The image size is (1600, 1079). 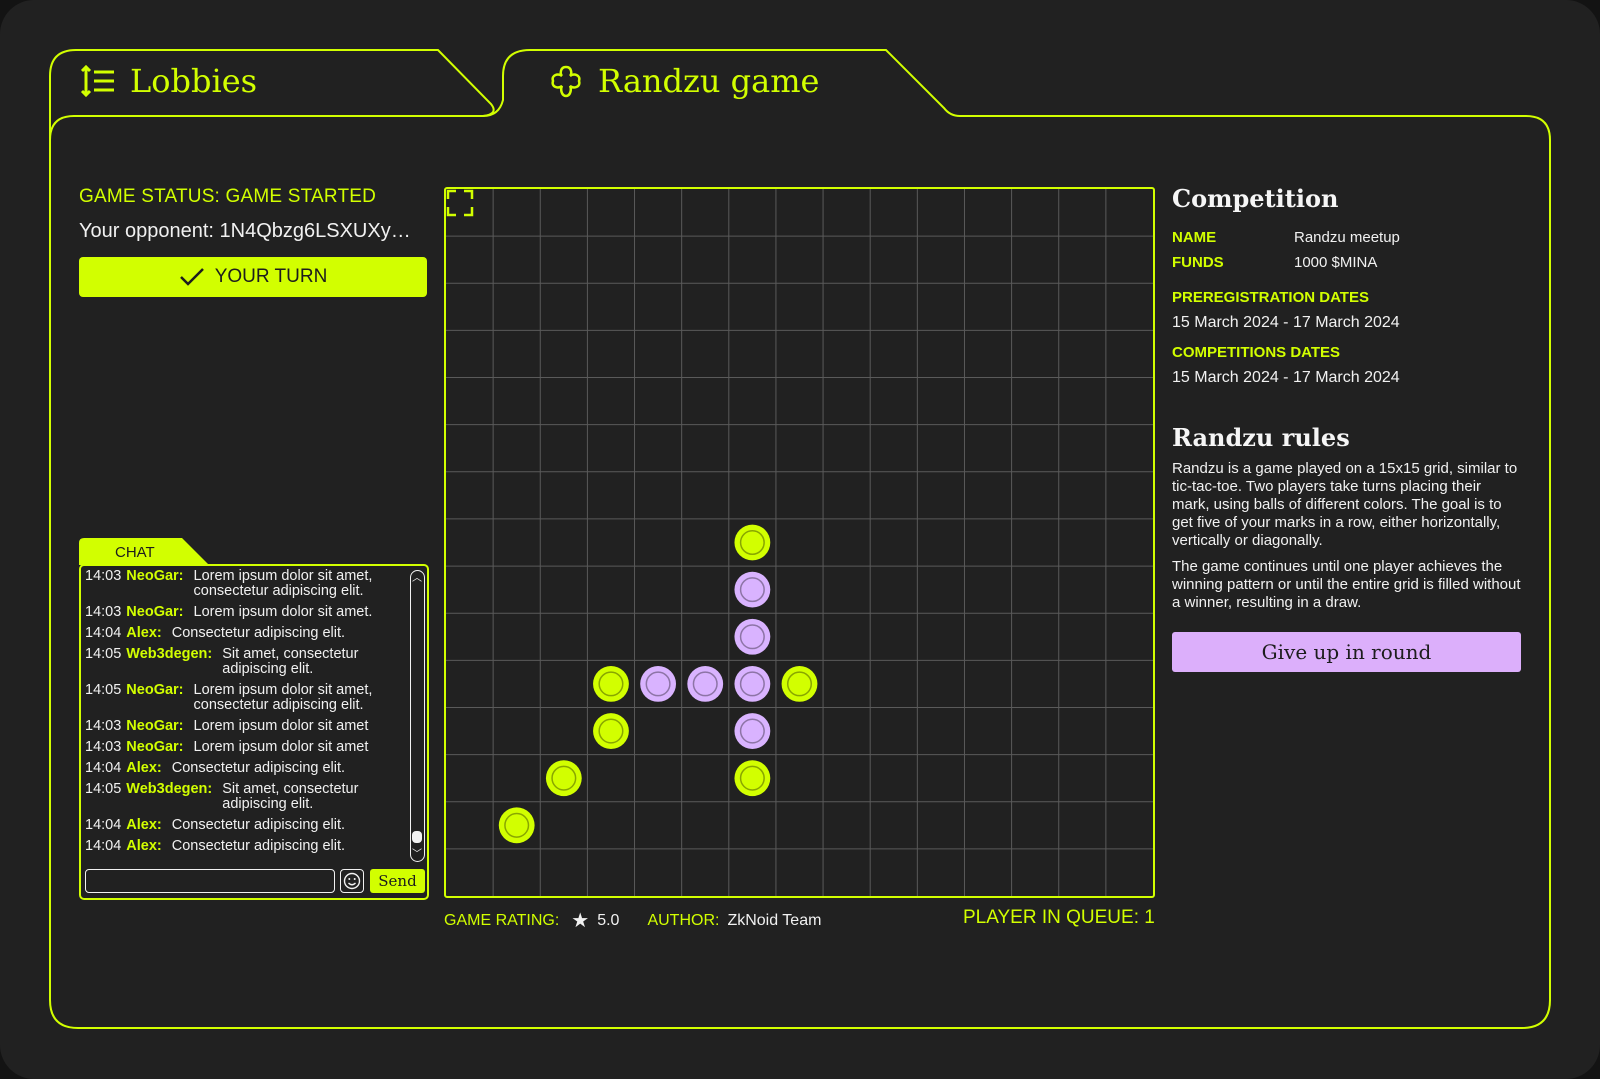 I want to click on competition-funds-row: FUNDS 1000 $MINA, so click(x=1347, y=262).